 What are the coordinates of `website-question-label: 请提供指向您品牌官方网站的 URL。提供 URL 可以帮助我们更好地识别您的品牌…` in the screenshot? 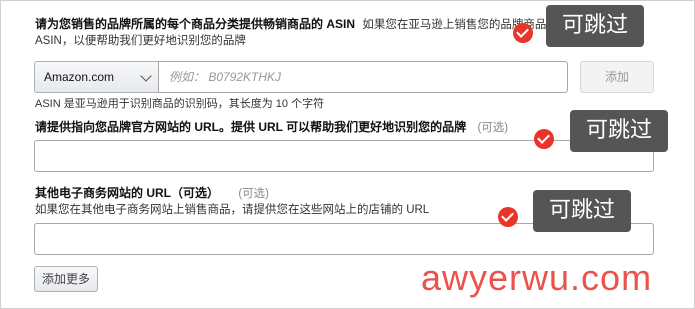 It's located at (271, 127).